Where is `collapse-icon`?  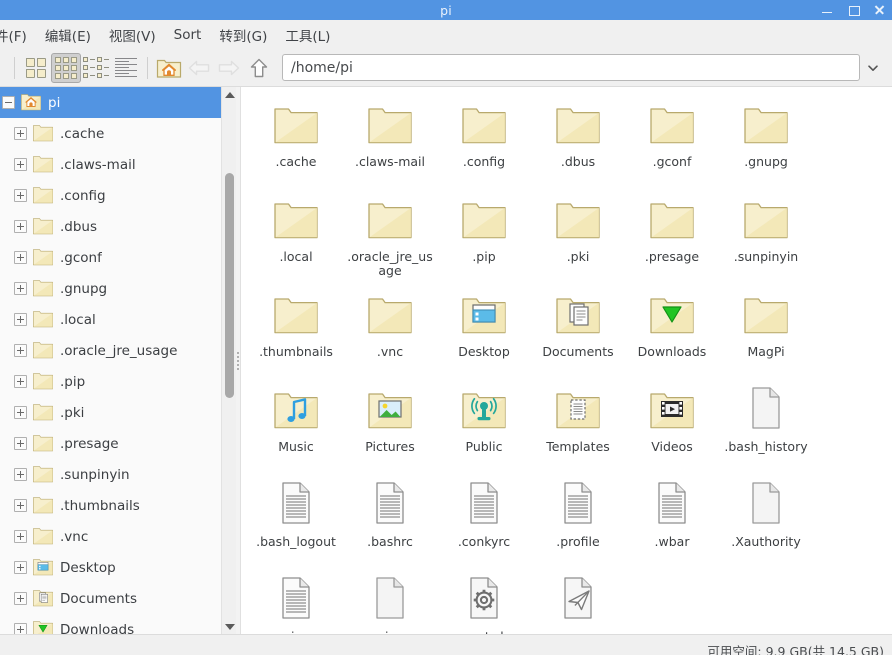
collapse-icon is located at coordinates (8, 102).